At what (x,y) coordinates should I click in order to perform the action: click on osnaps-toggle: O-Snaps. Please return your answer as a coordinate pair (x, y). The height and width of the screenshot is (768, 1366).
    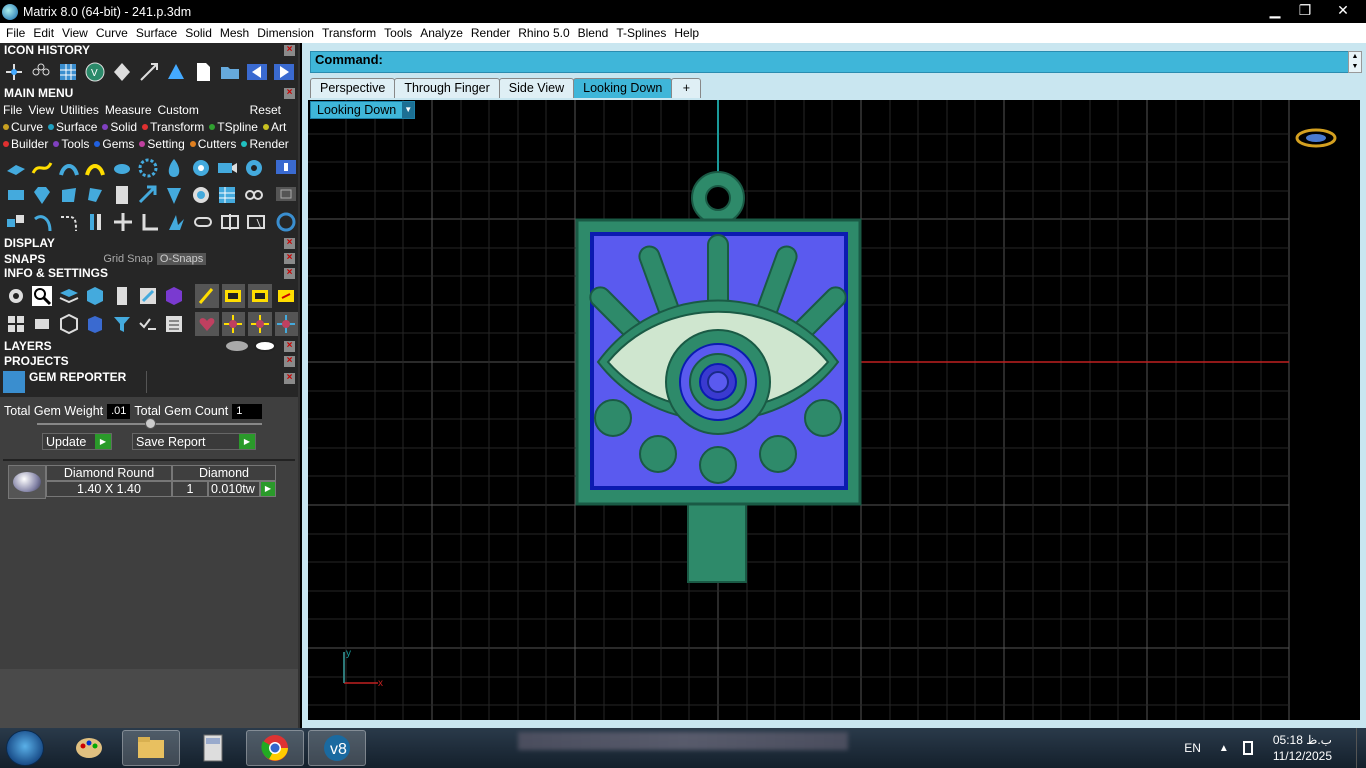
    Looking at the image, I should click on (181, 258).